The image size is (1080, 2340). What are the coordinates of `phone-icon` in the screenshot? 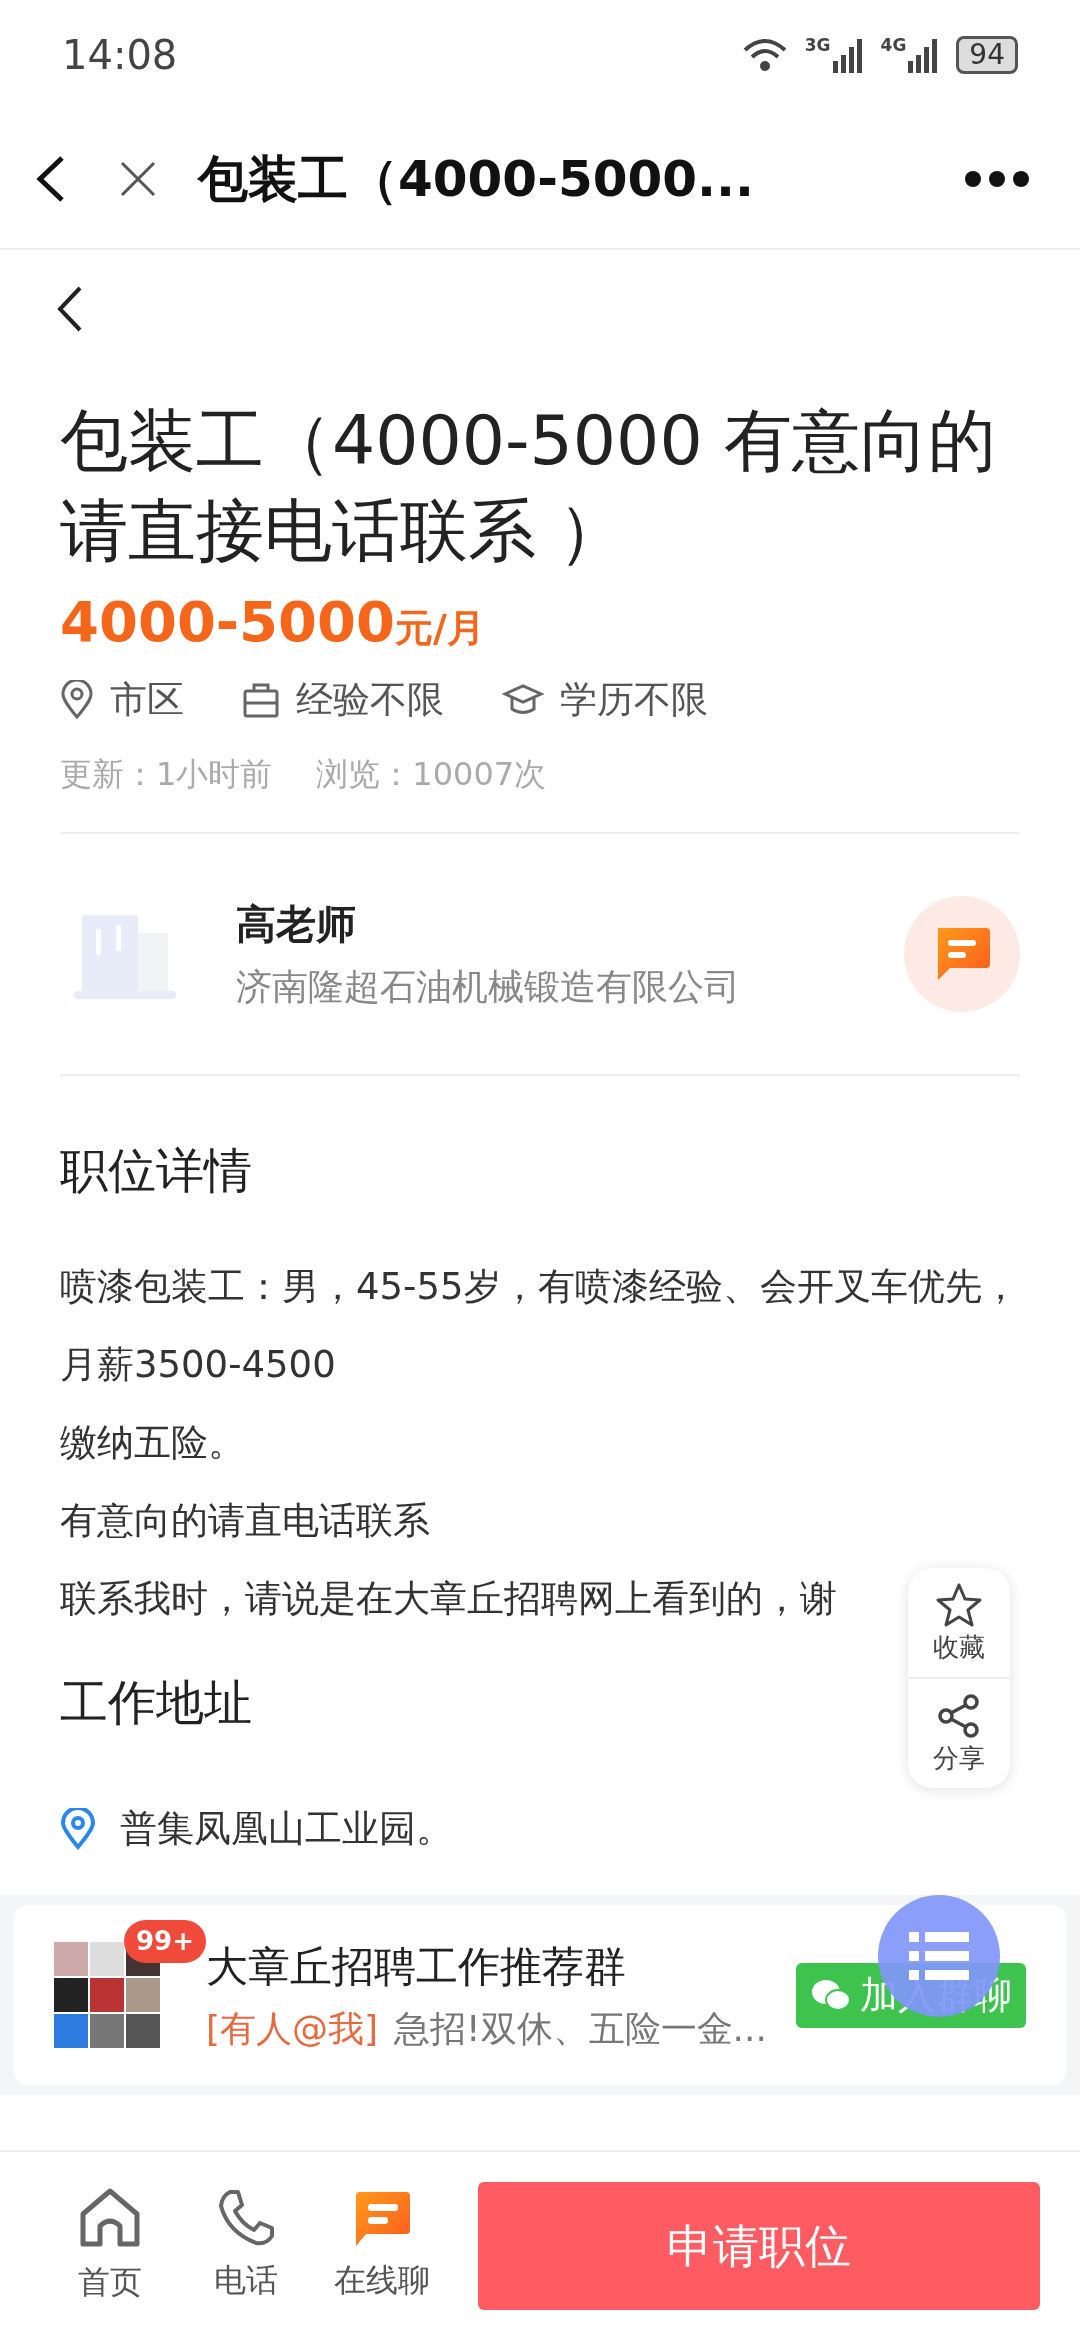 It's located at (246, 2218).